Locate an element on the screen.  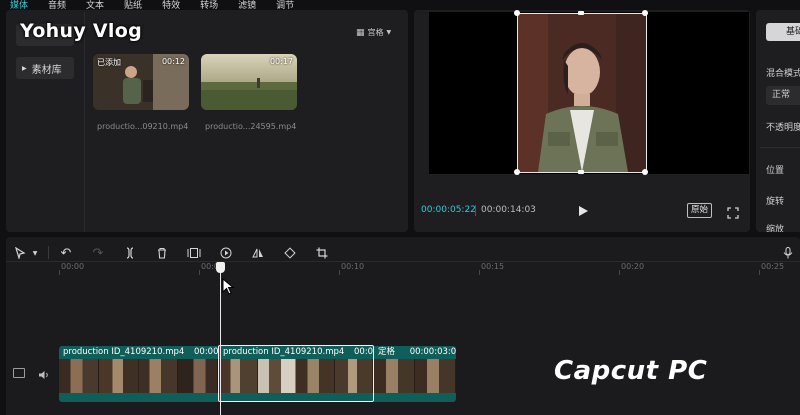
select-tool-button is located at coordinates (20, 253).